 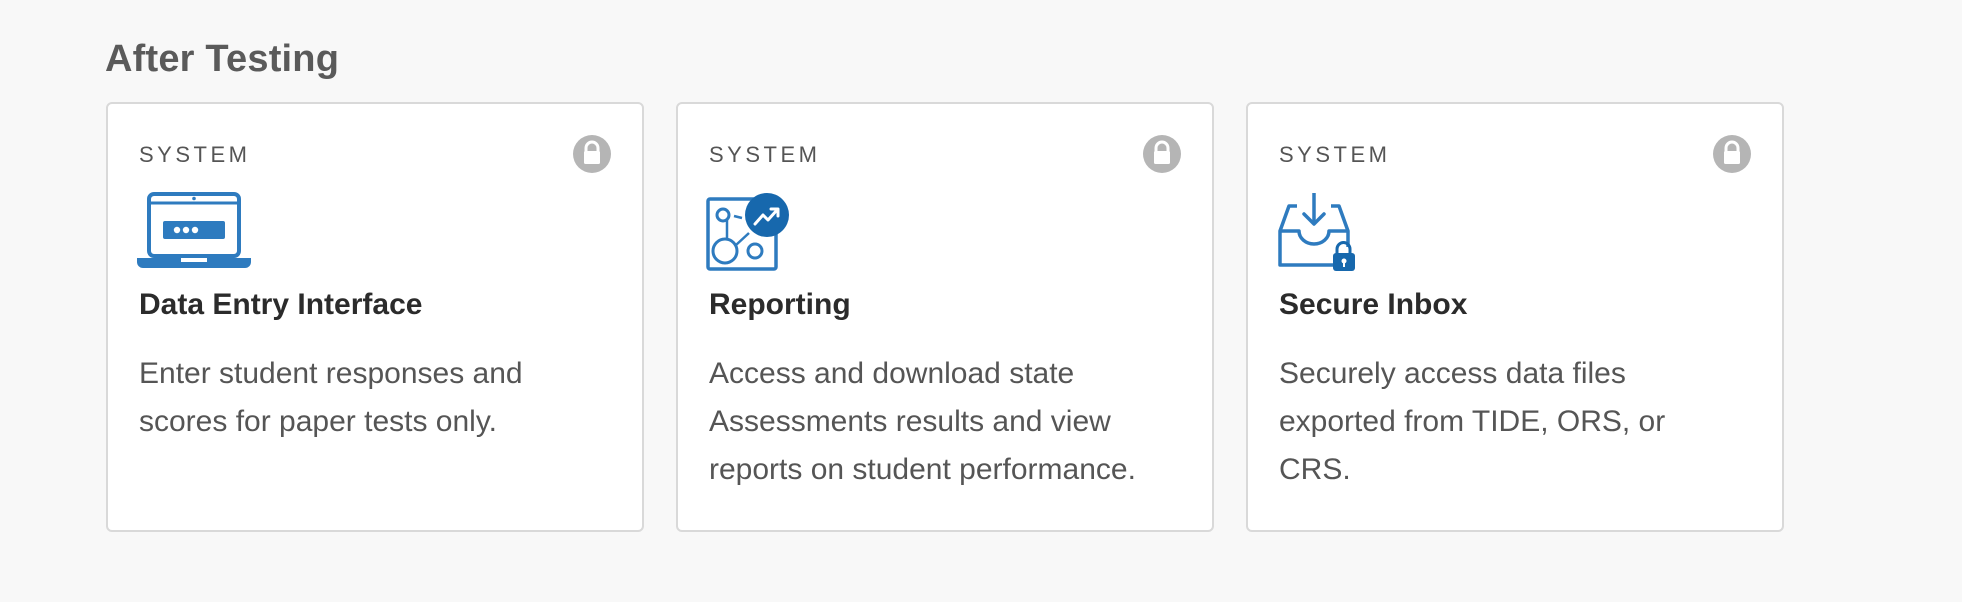 I want to click on card-title: Data Entry Interface, so click(x=281, y=304).